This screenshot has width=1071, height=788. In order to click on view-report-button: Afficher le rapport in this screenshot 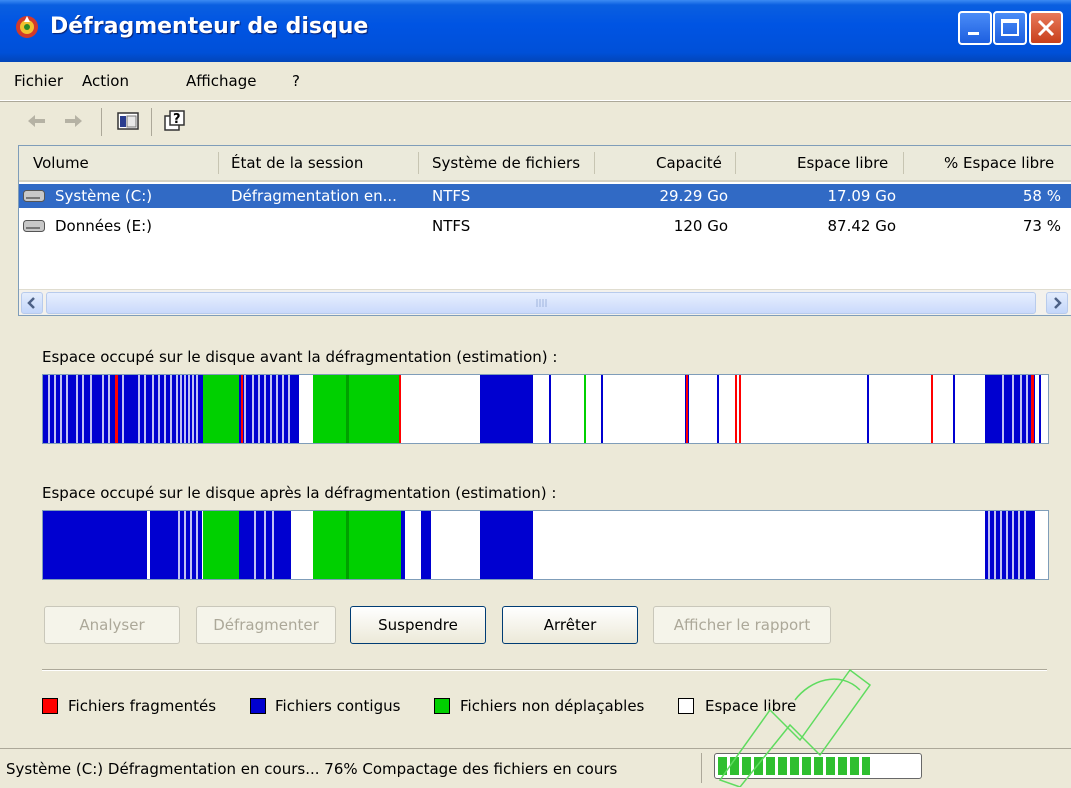, I will do `click(742, 625)`.